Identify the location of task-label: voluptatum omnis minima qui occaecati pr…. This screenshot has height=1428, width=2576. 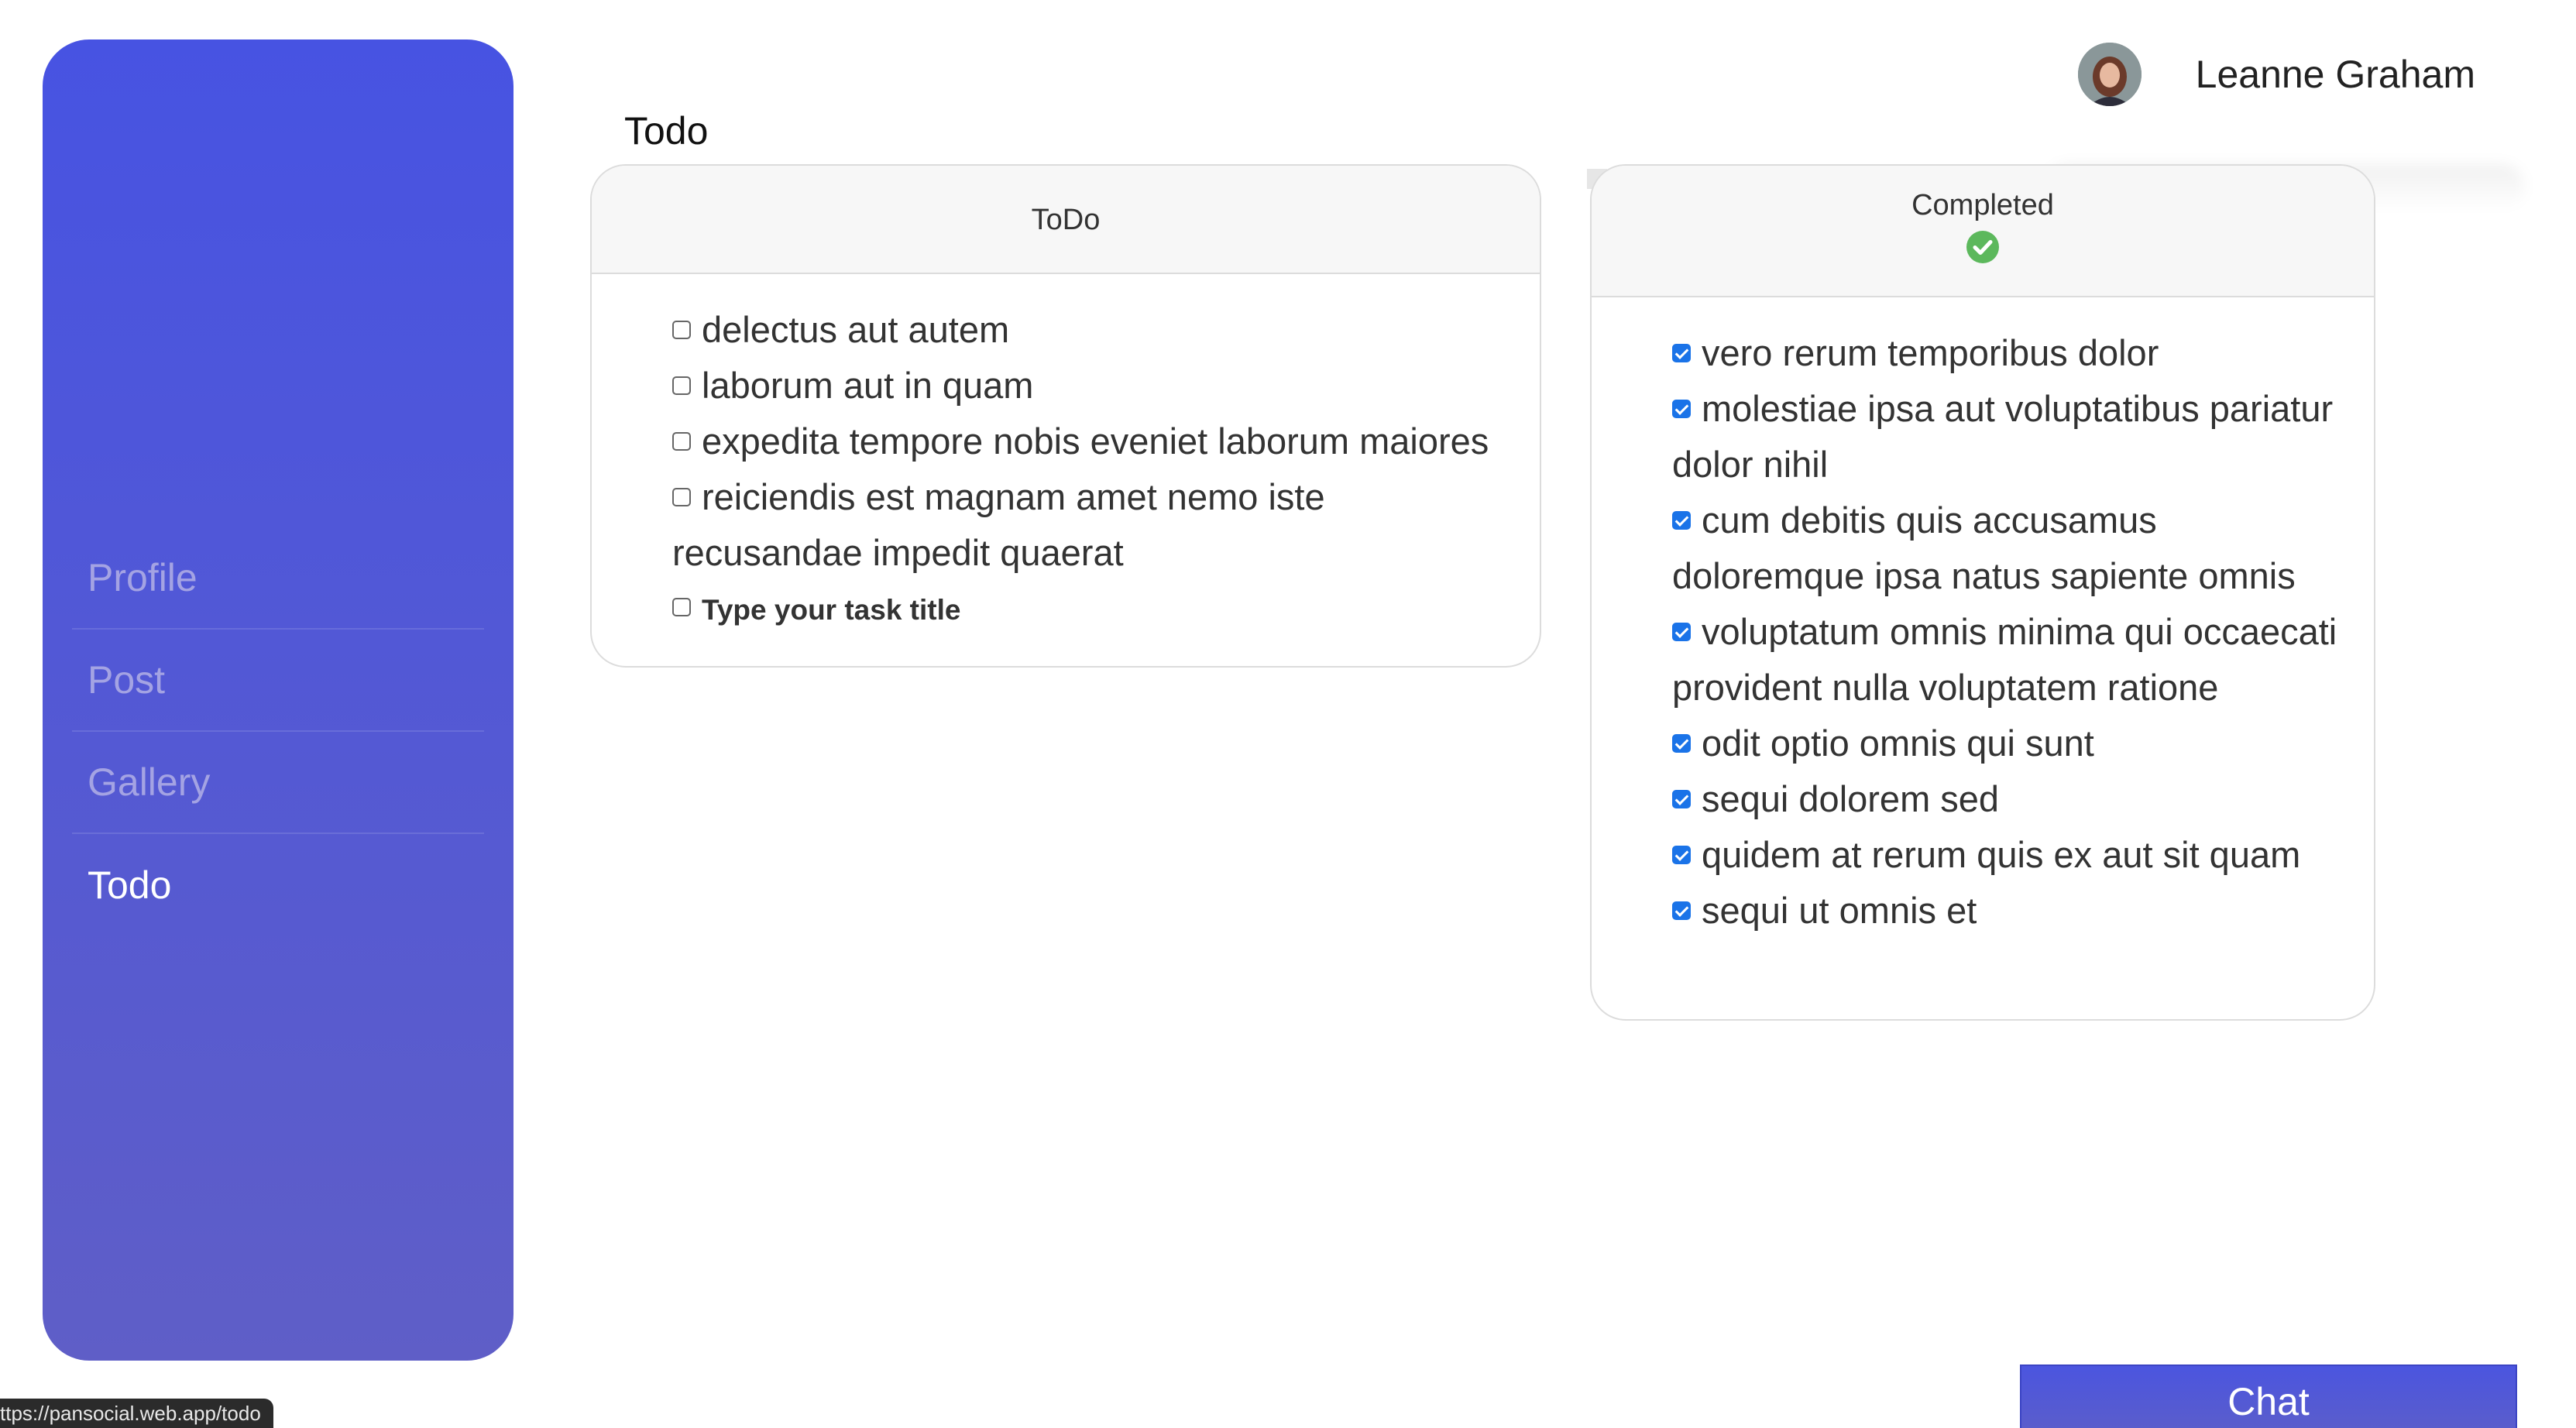
(2004, 660).